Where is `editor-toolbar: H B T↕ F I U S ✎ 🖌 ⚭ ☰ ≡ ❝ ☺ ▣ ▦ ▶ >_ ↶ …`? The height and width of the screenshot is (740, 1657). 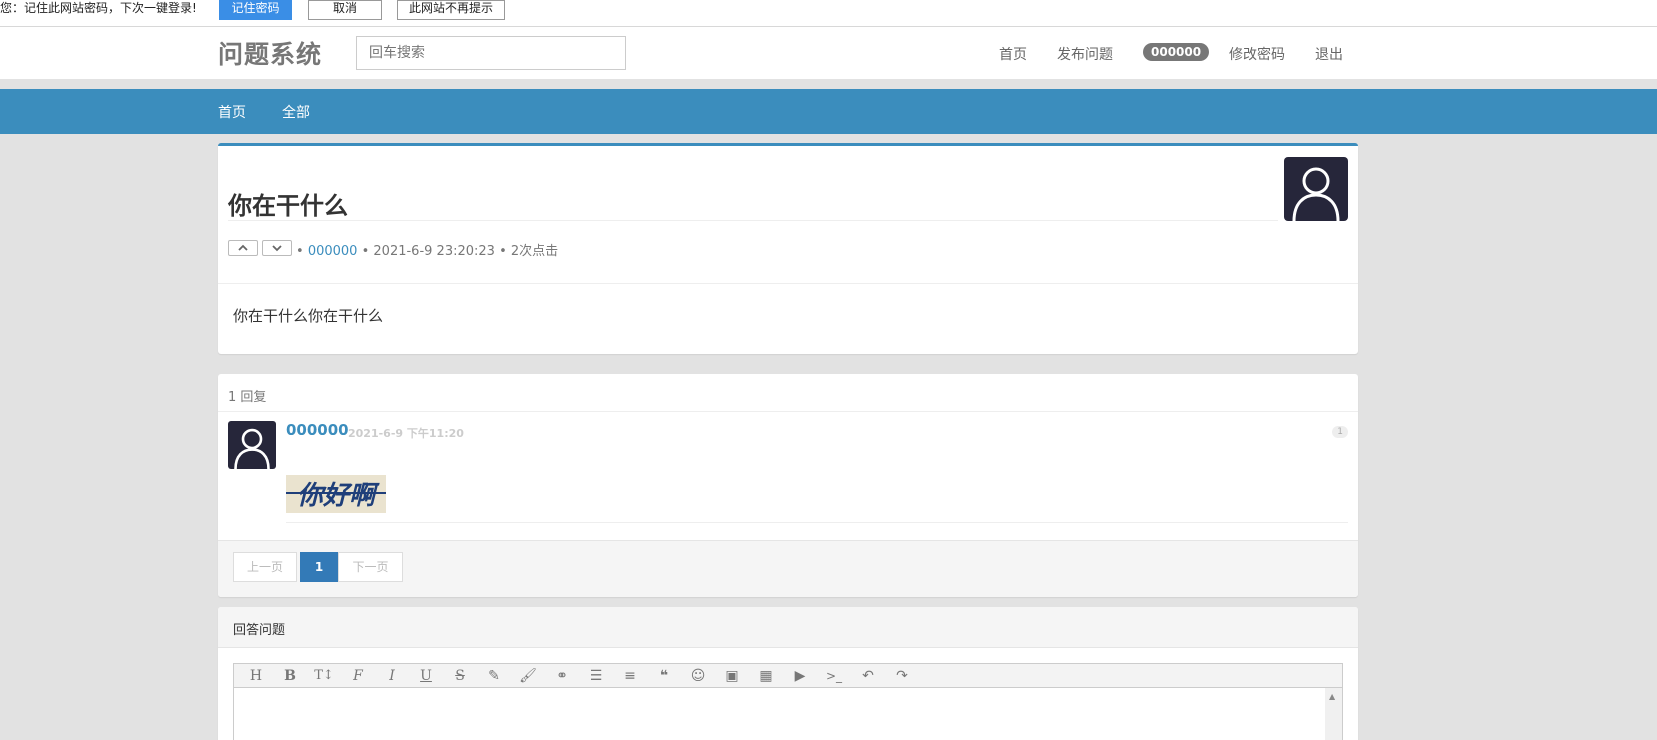 editor-toolbar: H B T↕ F I U S ✎ 🖌 ⚭ ☰ ≡ ❝ ☺ ▣ ▦ ▶ >_ ↶ … is located at coordinates (788, 675).